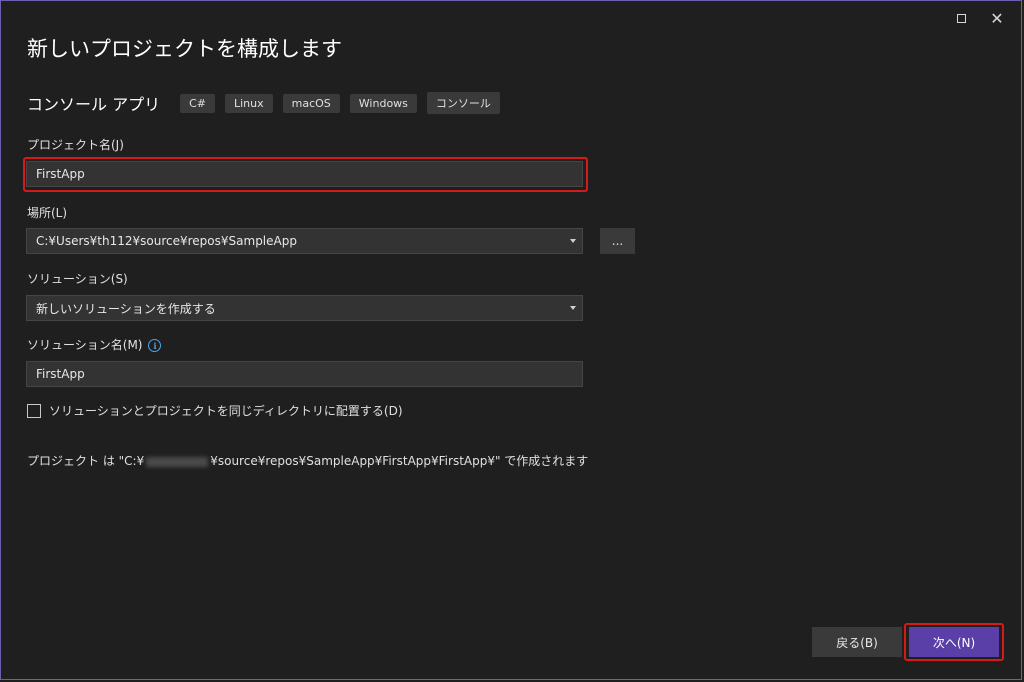  I want to click on location-combobox: C:¥Users¥th112¥source¥repos¥SampleApp, so click(304, 241).